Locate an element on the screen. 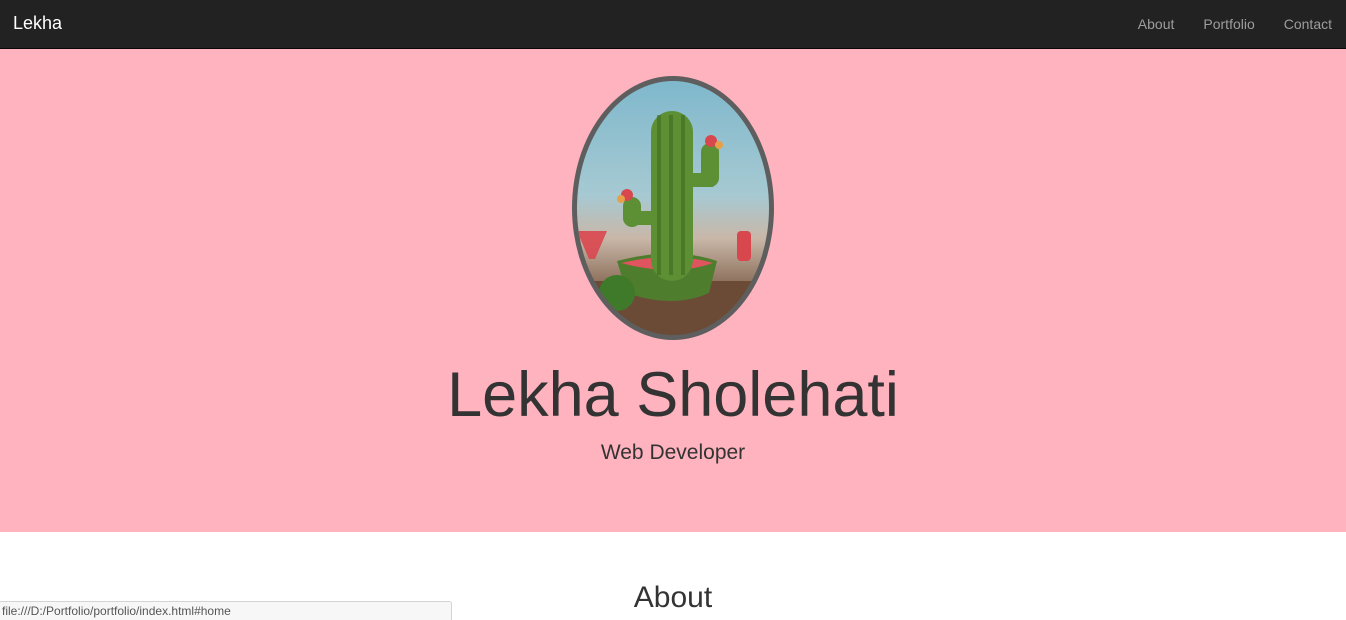 This screenshot has height=620, width=1346. hero-name: Lekha Sholehati is located at coordinates (673, 395).